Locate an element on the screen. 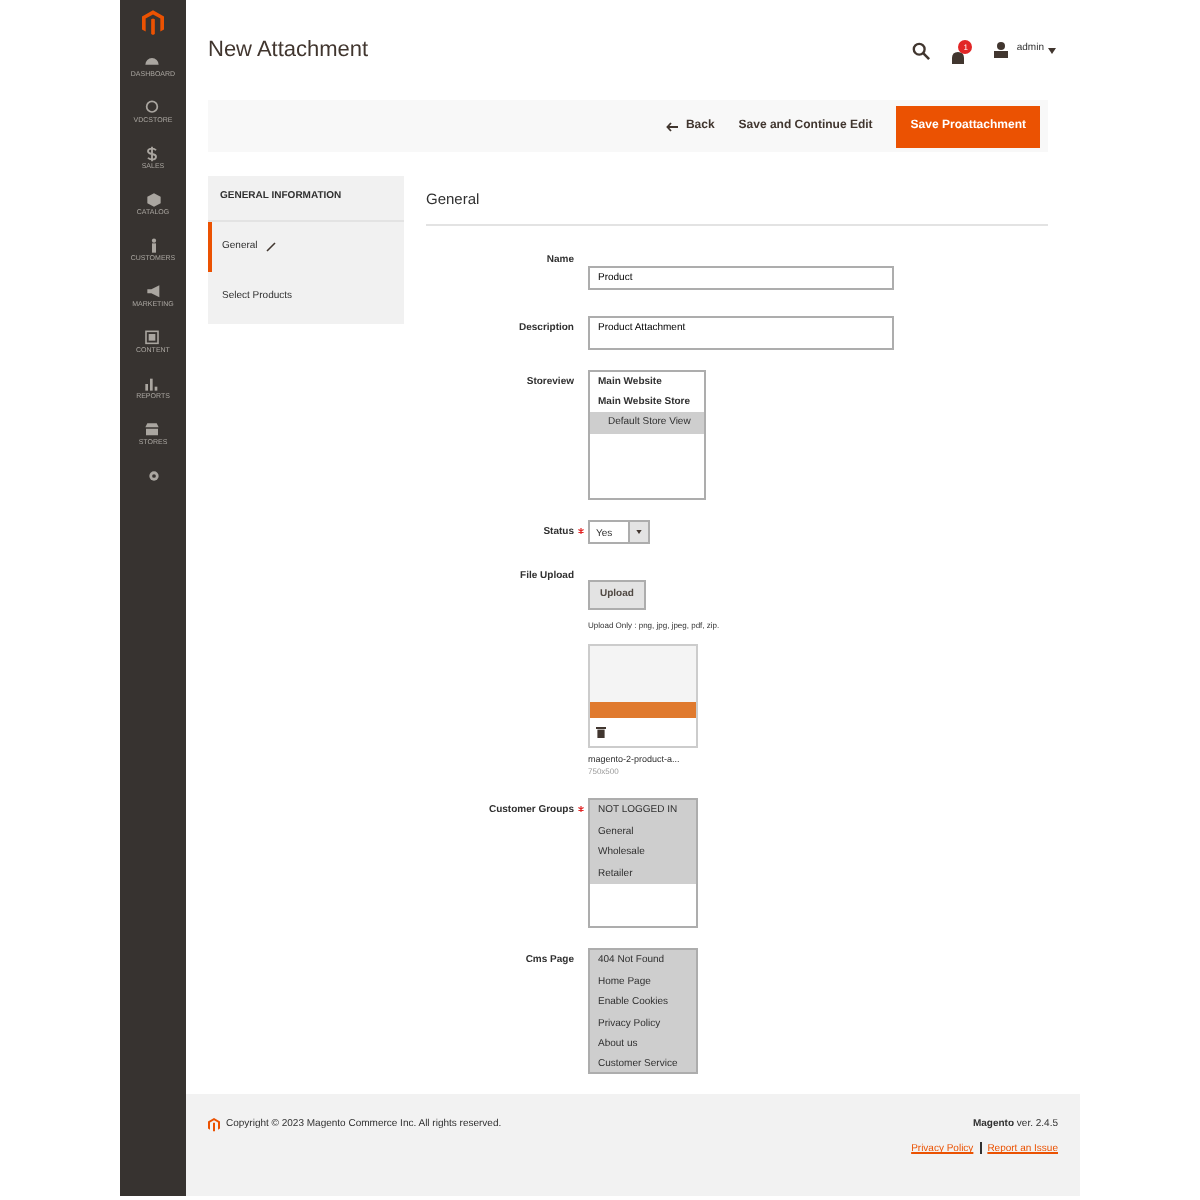 This screenshot has width=1200, height=1200. bell-icon is located at coordinates (958, 57).